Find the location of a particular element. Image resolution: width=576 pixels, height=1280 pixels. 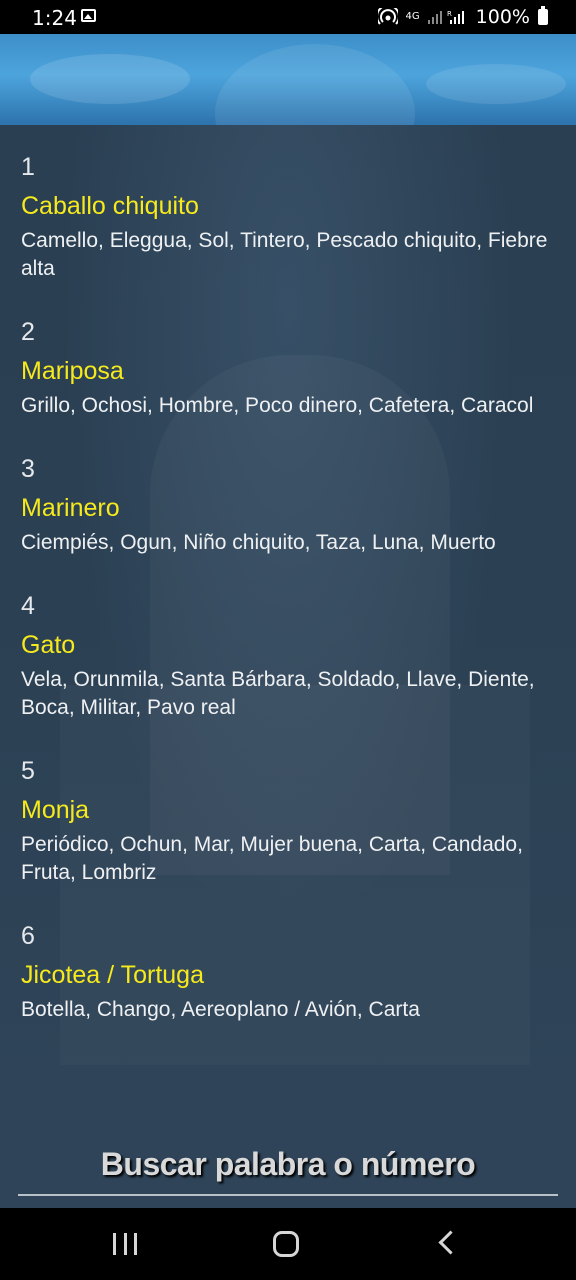

system-navigation-bar is located at coordinates (288, 1244).